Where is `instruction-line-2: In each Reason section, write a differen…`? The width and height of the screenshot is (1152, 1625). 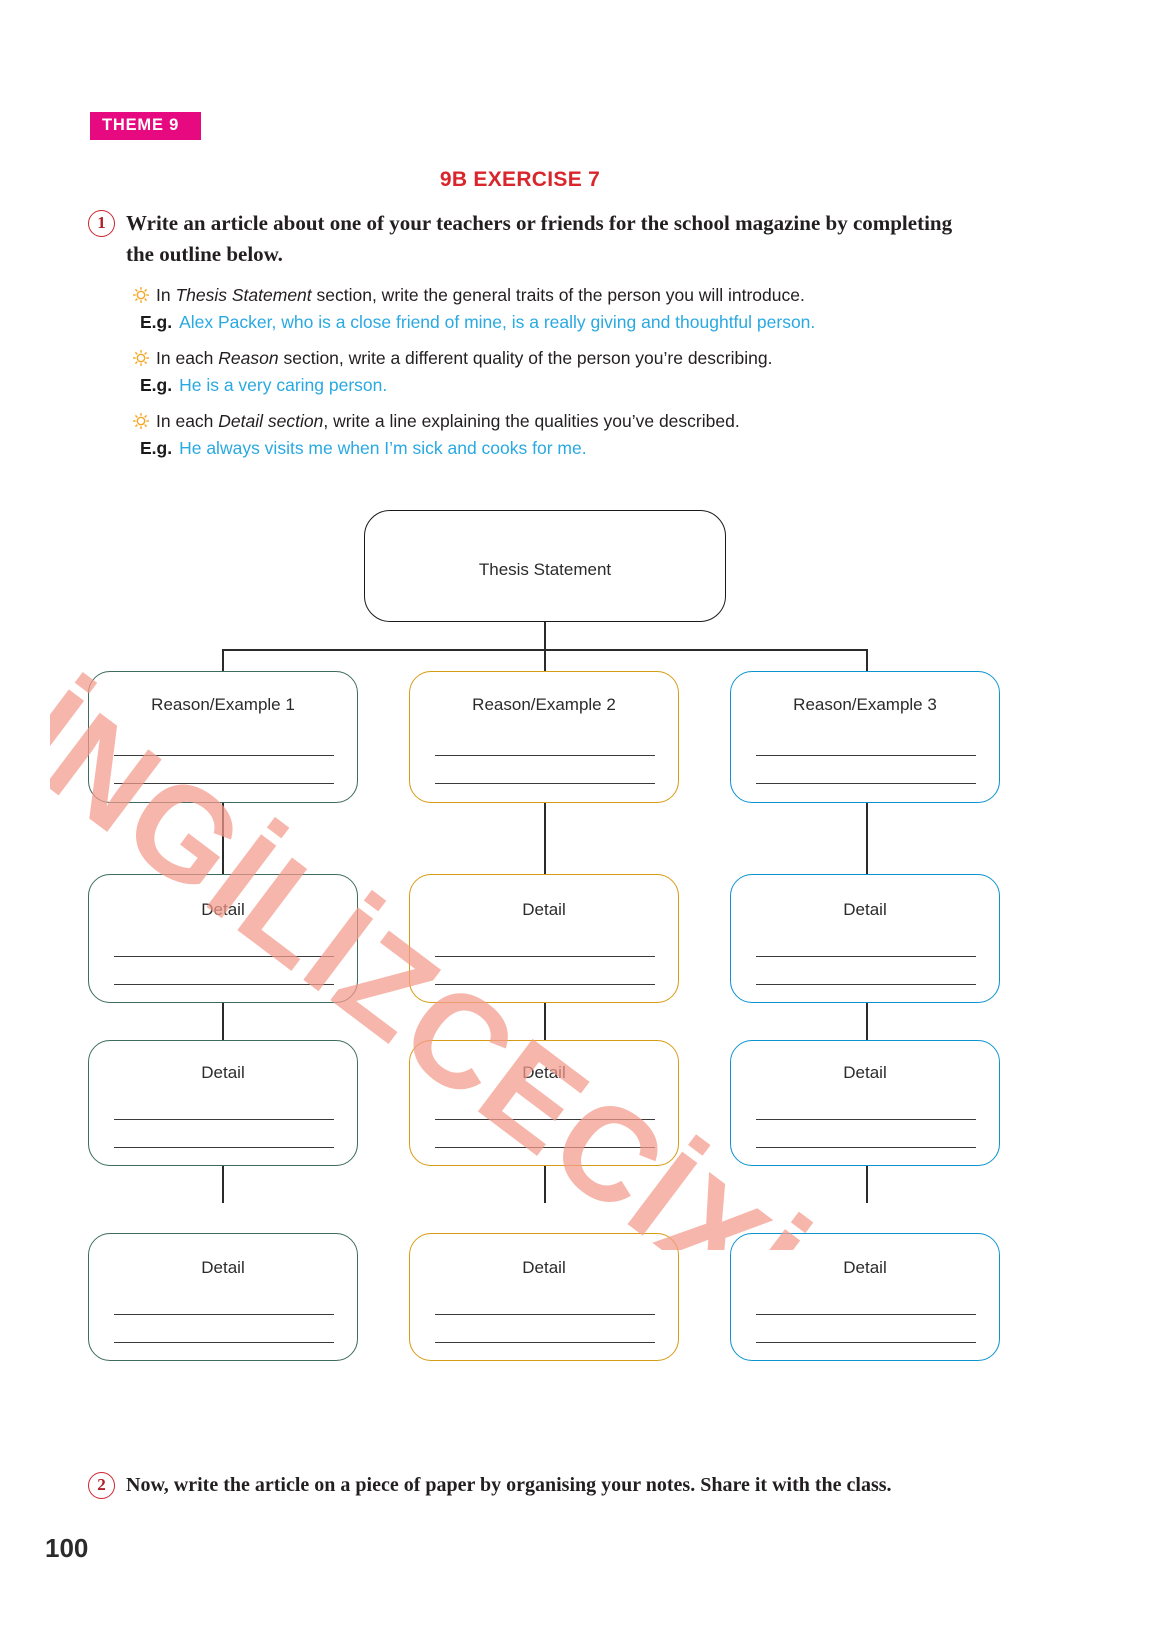 instruction-line-2: In each Reason section, write a differen… is located at coordinates (572, 358).